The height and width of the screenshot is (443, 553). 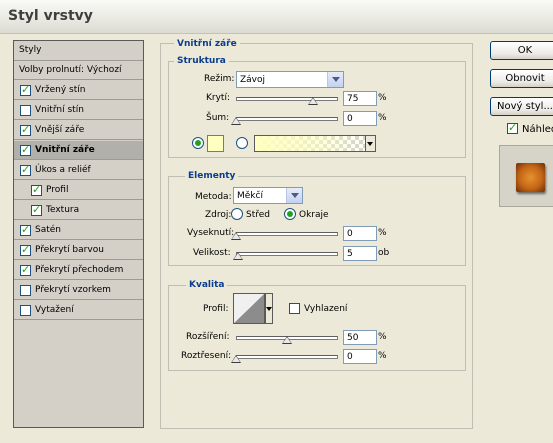 What do you see at coordinates (290, 214) in the screenshot?
I see `source-edge-radio` at bounding box center [290, 214].